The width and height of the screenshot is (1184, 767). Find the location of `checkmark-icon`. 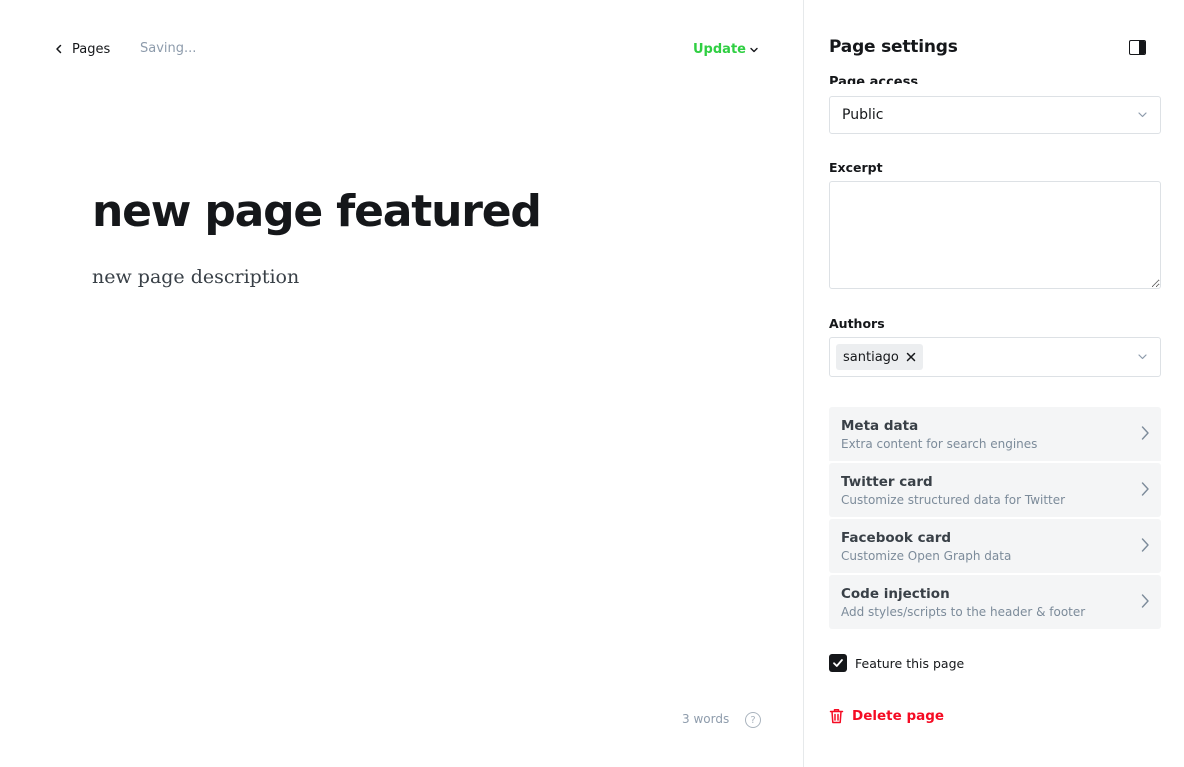

checkmark-icon is located at coordinates (838, 663).